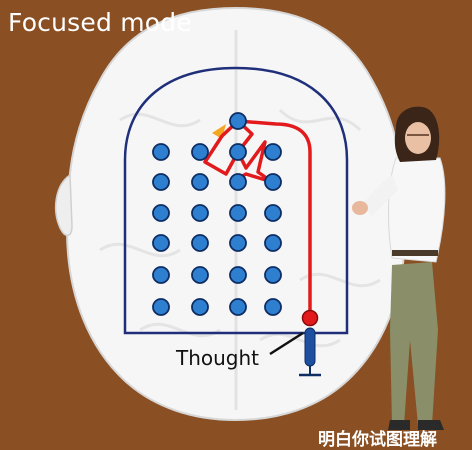  What do you see at coordinates (310, 347) in the screenshot?
I see `thought-neuron-body` at bounding box center [310, 347].